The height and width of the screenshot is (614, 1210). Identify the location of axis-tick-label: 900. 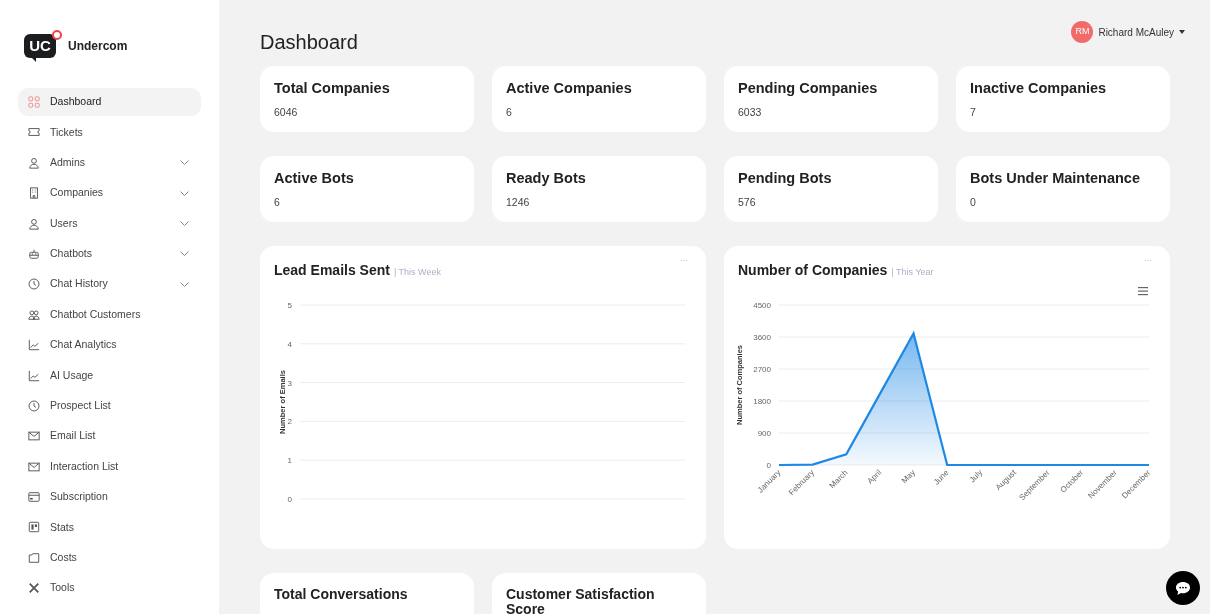
(764, 433).